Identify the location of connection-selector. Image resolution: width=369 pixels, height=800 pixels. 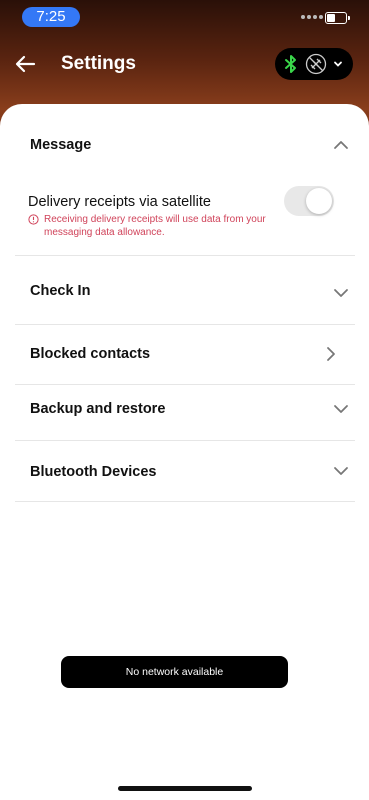
(314, 64).